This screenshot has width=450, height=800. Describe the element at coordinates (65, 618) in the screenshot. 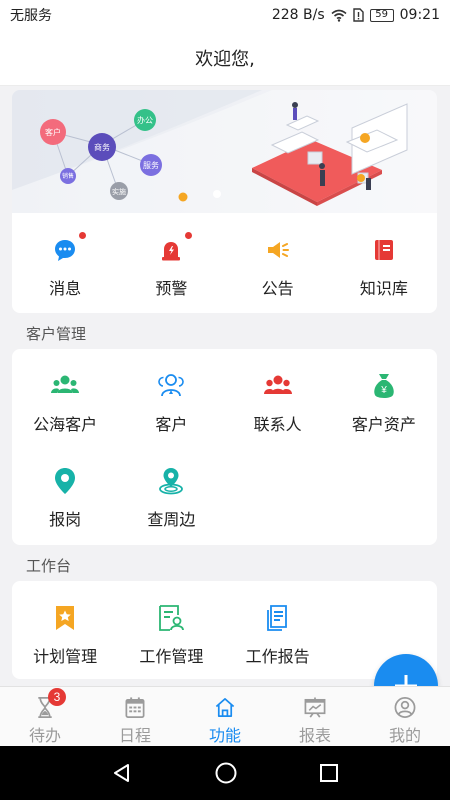

I see `plan-star-icon` at that location.